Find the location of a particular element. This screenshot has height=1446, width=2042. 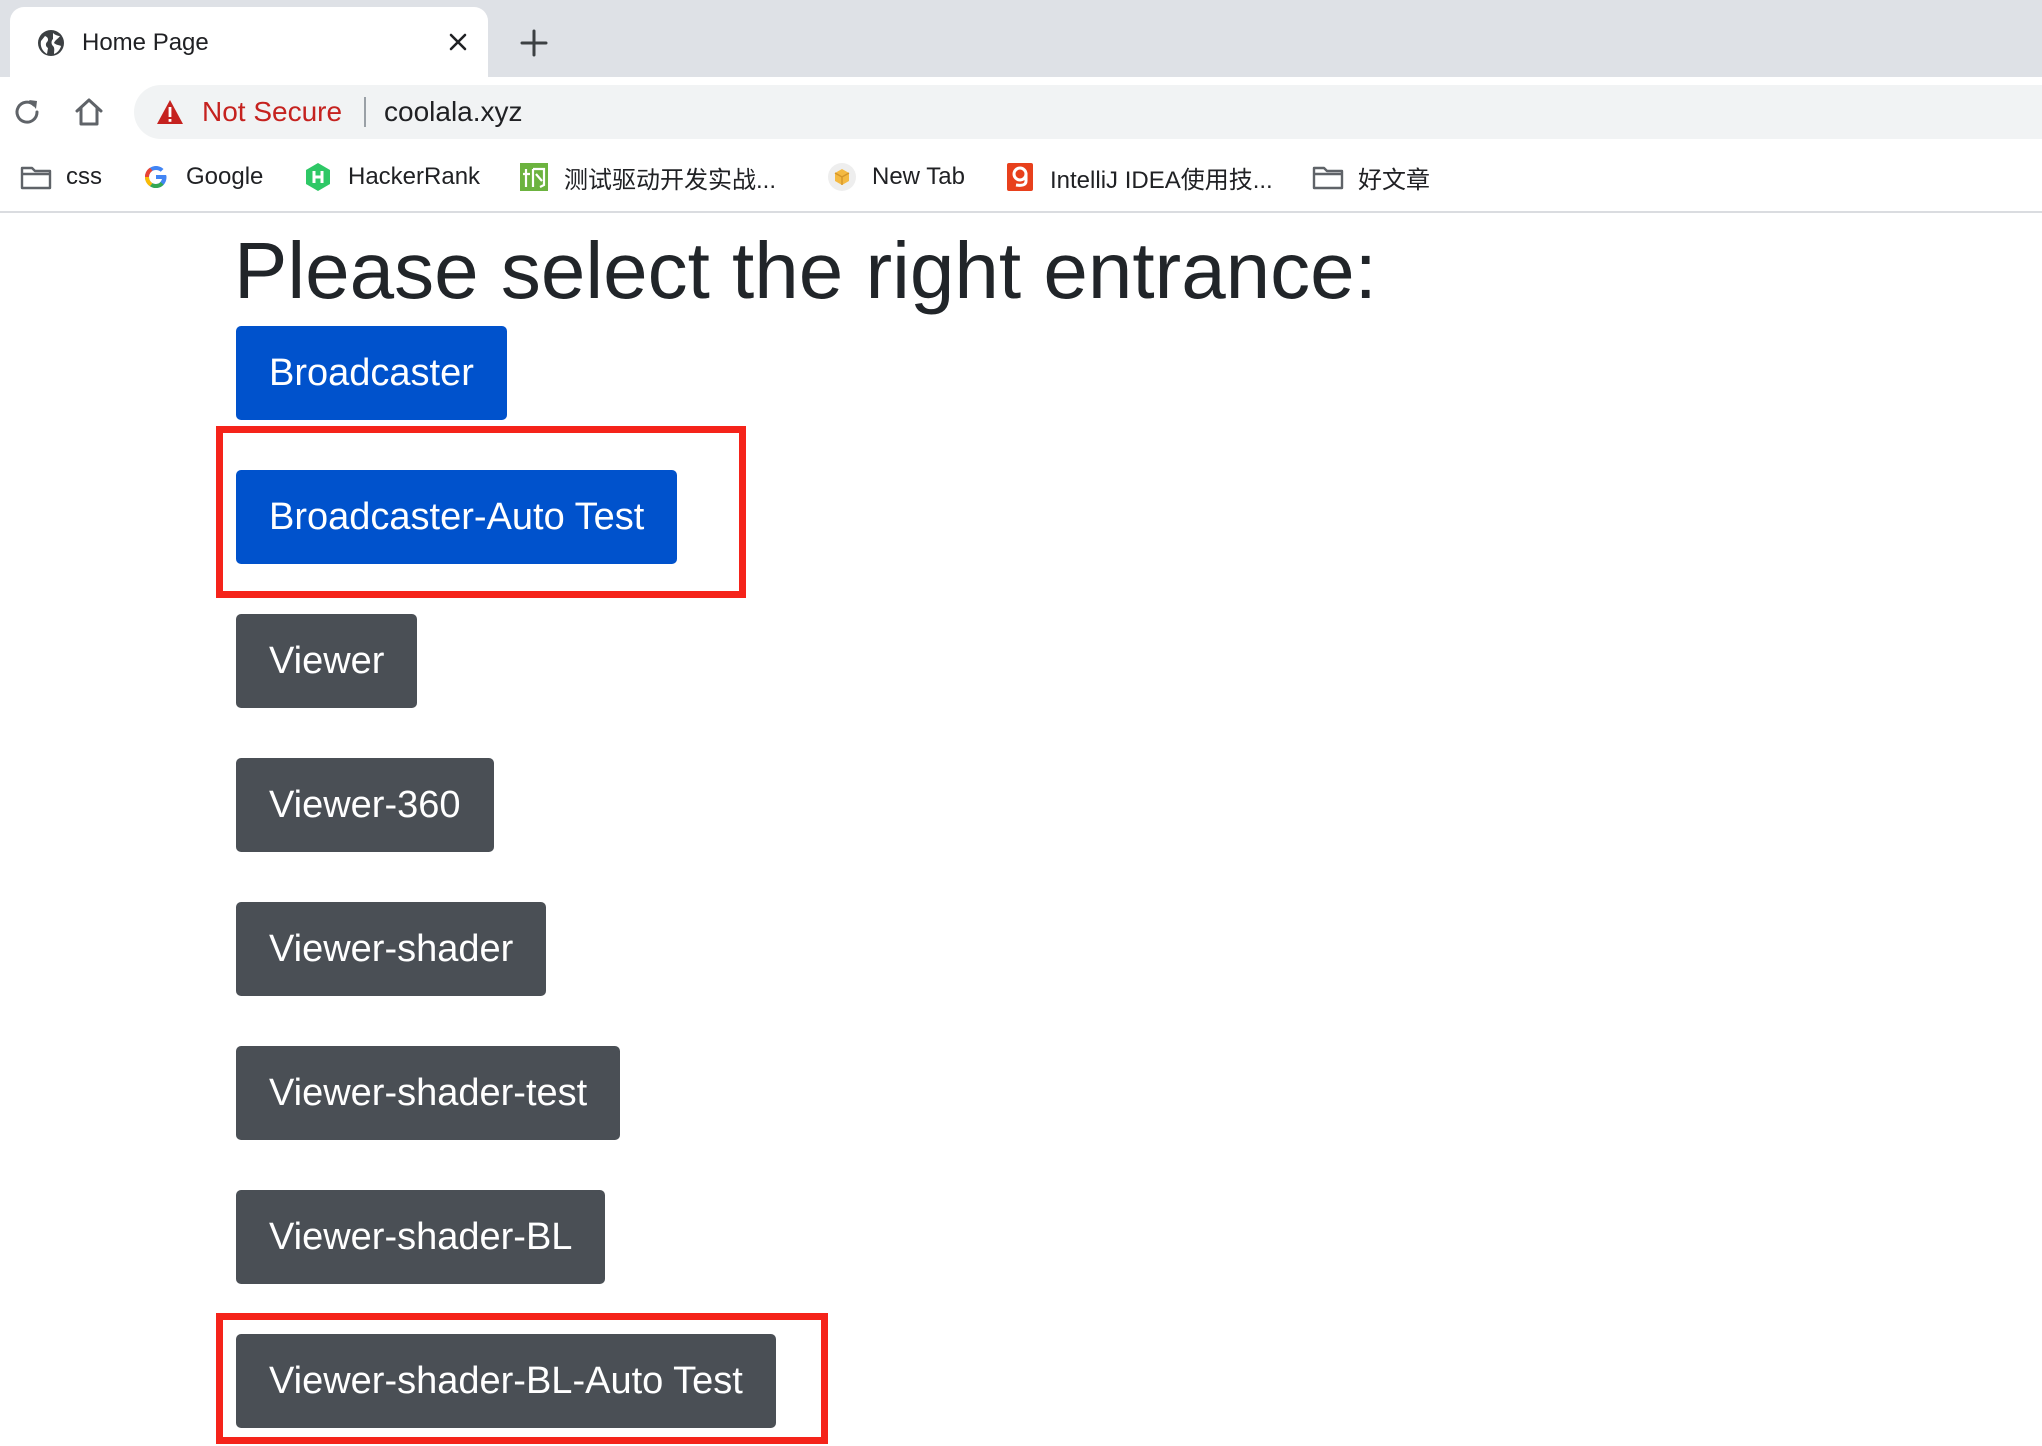

bookmark-css: css is located at coordinates (61, 177).